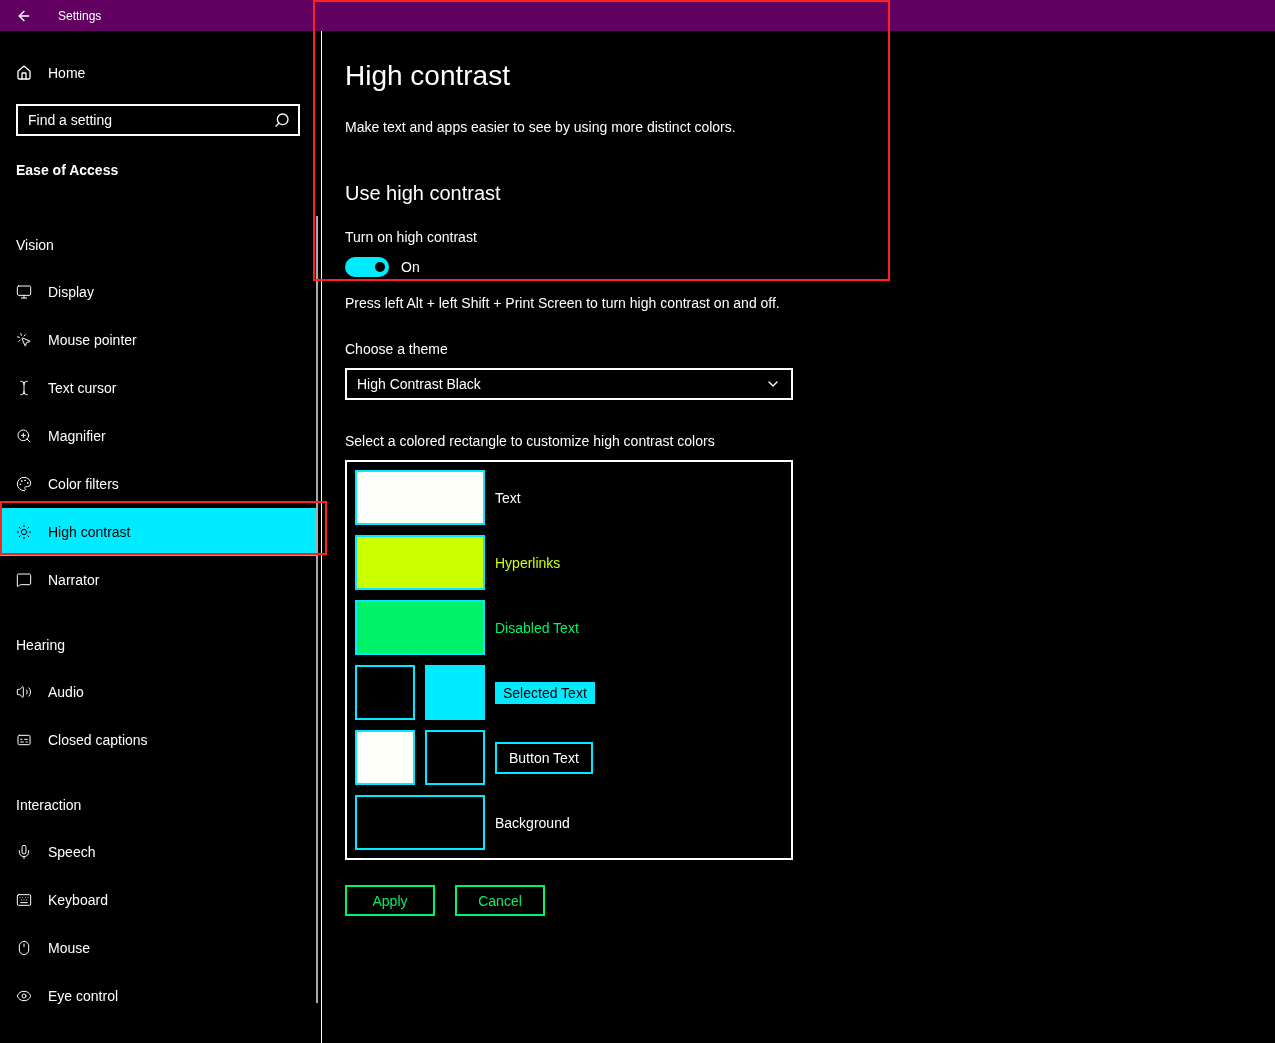 This screenshot has width=1275, height=1043. Describe the element at coordinates (41, 645) in the screenshot. I see `group-heading: Hearing` at that location.